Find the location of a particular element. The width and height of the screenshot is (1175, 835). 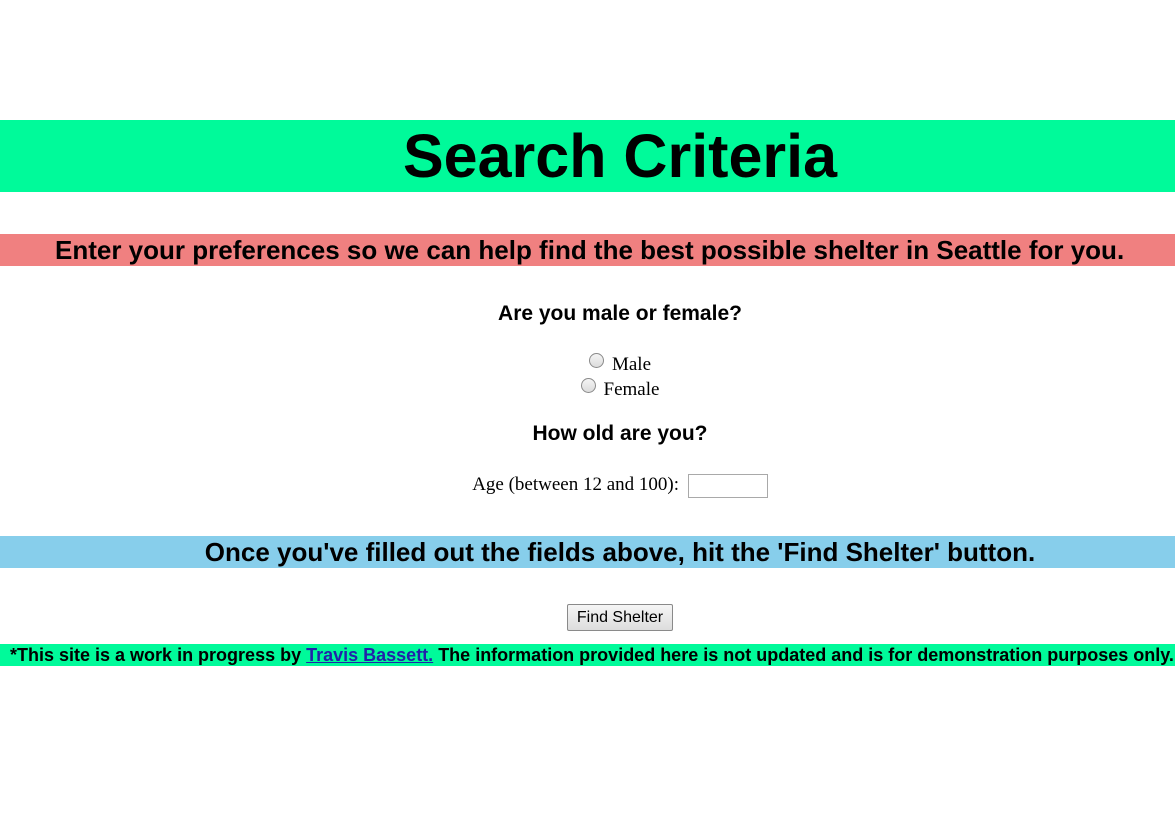

male-radio is located at coordinates (596, 360).